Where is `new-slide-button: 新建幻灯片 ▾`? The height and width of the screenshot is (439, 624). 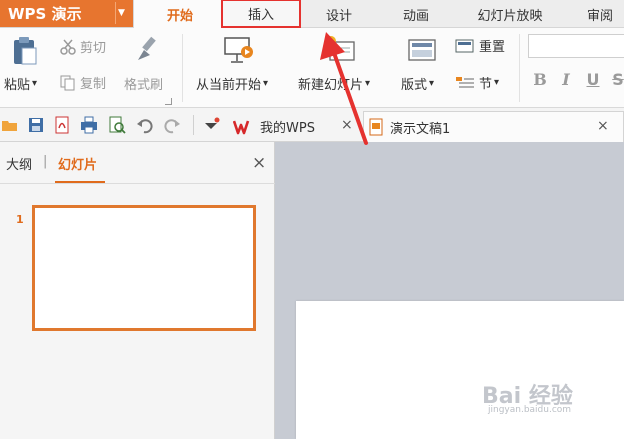
new-slide-button: 新建幻灯片 ▾ is located at coordinates (344, 67).